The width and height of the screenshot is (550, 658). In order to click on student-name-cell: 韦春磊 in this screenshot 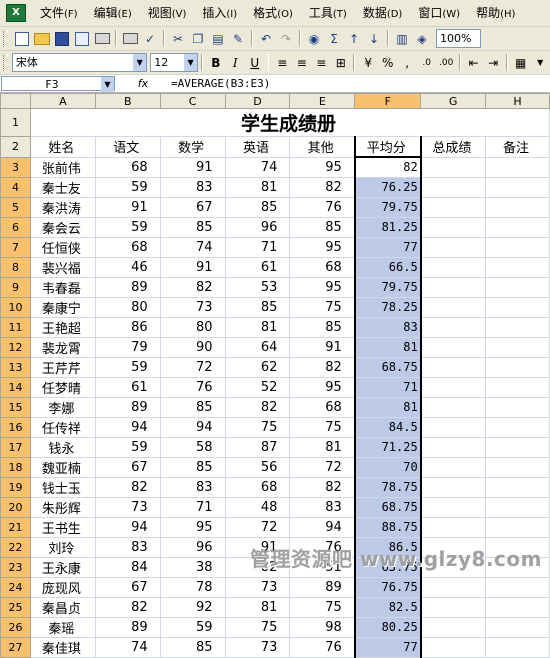, I will do `click(62, 287)`.